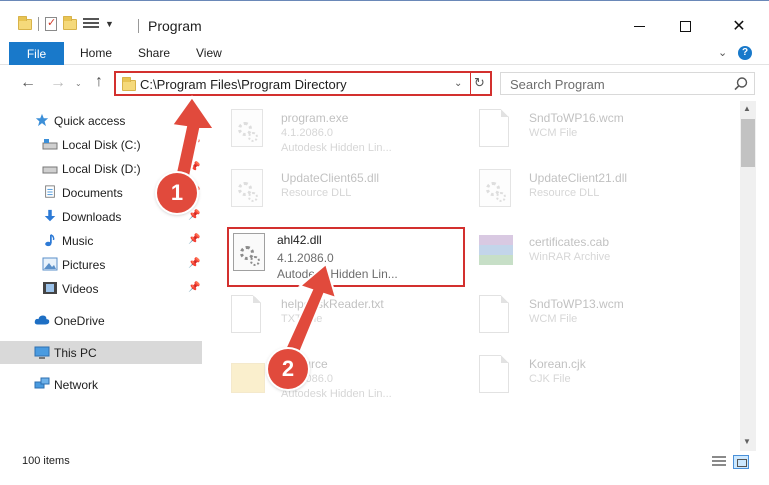 The image size is (769, 485). I want to click on sidebar-item-label: Local Disk (D:), so click(101, 168).